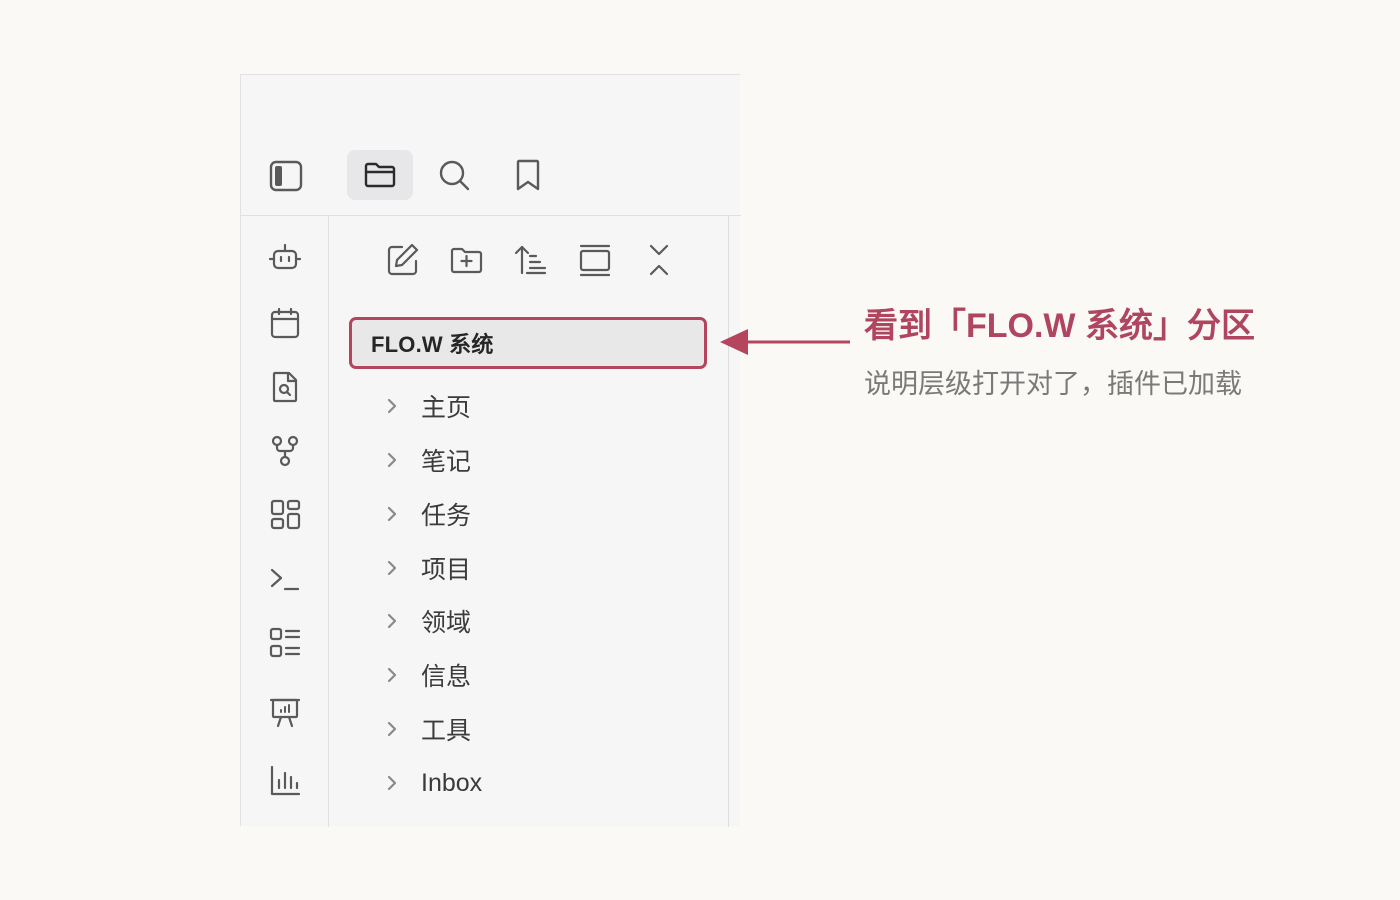 The image size is (1400, 900). Describe the element at coordinates (446, 462) in the screenshot. I see `tree-item-label: 笔记` at that location.